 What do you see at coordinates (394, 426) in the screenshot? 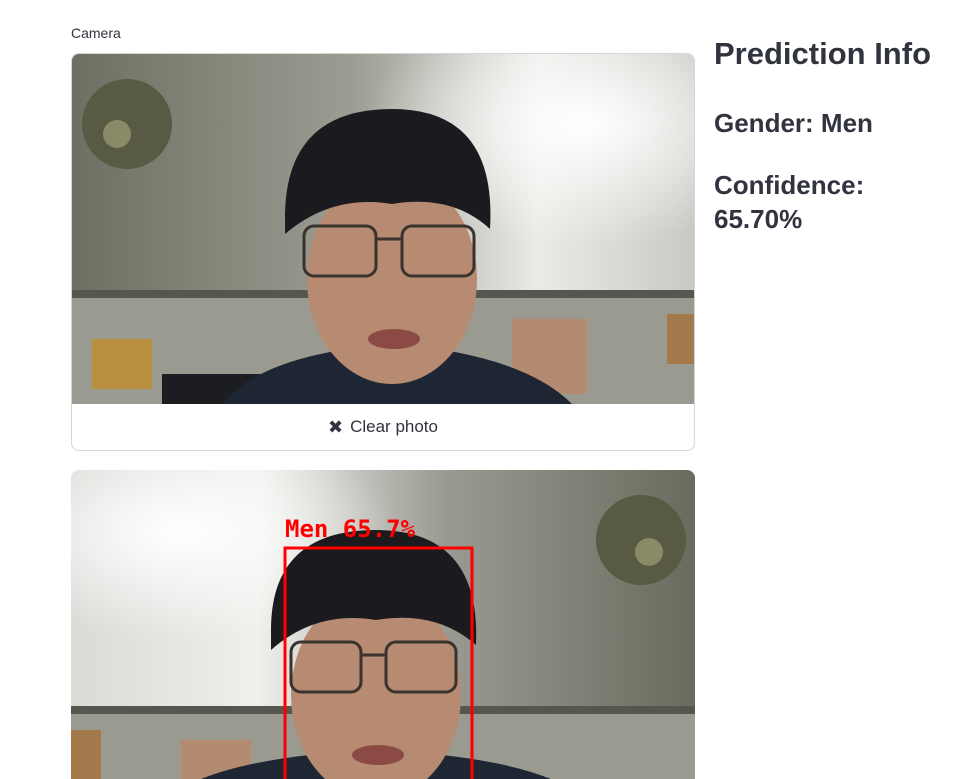
I see `clear-photo-label: Clear photo` at bounding box center [394, 426].